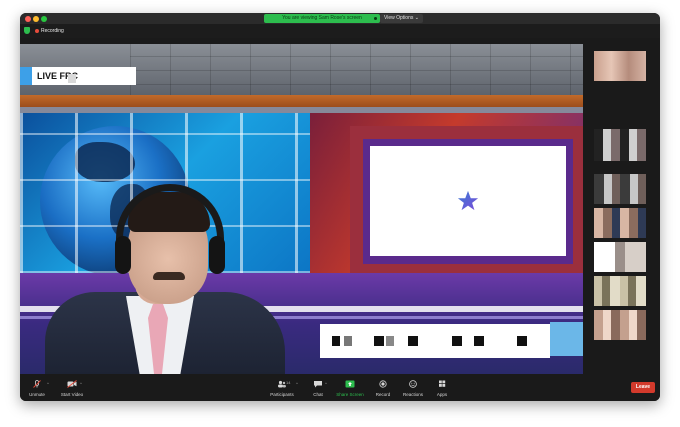 The image size is (680, 427). Describe the element at coordinates (401, 18) in the screenshot. I see `view-options-menu: View Options ⌄` at that location.